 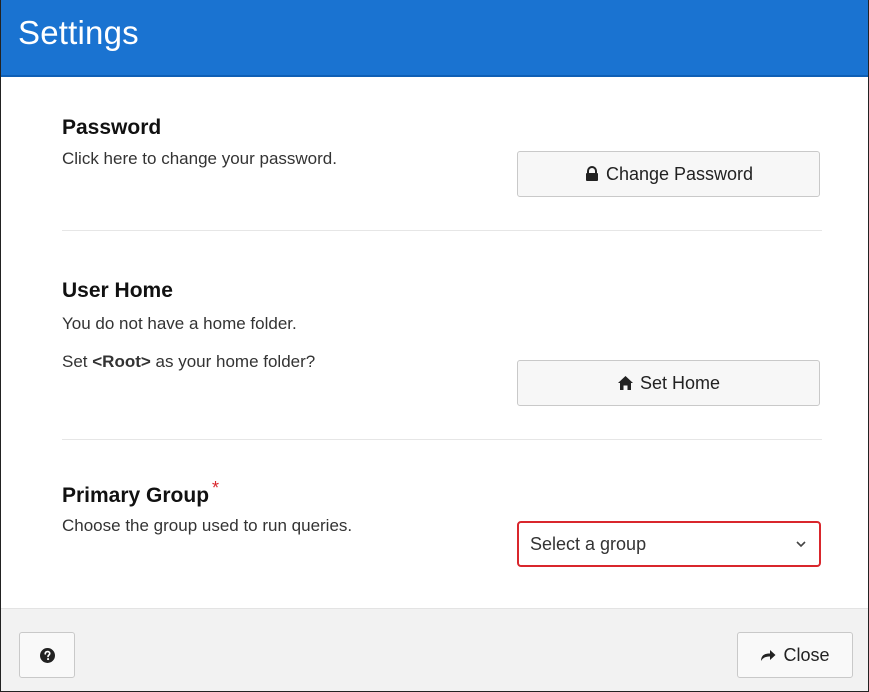 I want to click on group-select-placeholder: Select a group, so click(x=588, y=543).